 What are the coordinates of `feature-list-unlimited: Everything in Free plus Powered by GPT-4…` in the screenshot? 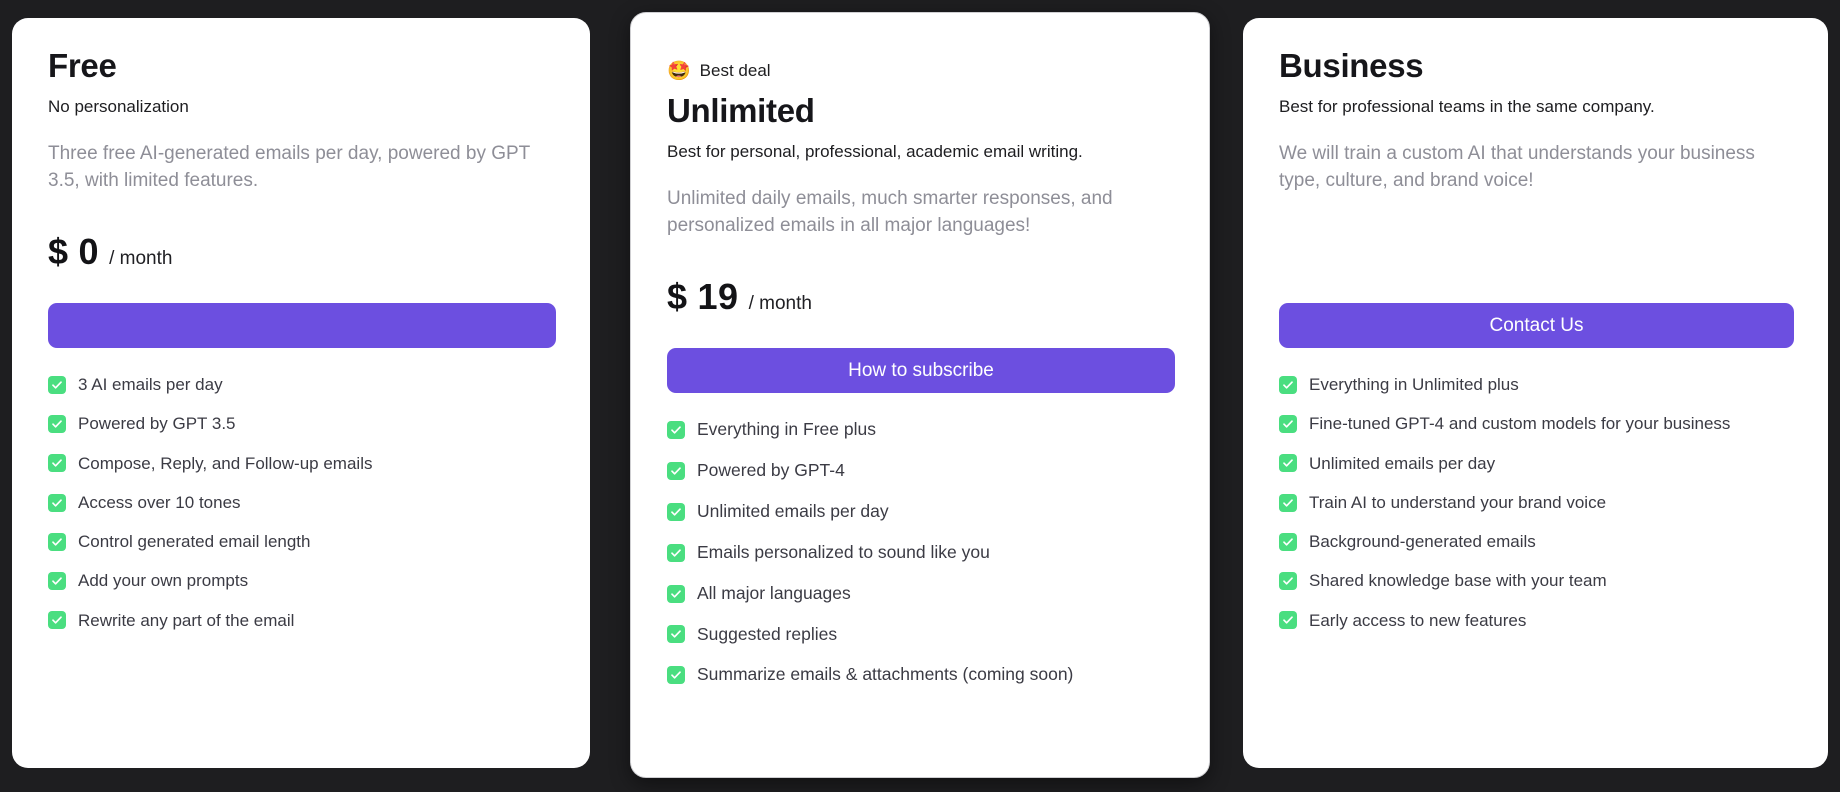 It's located at (921, 552).